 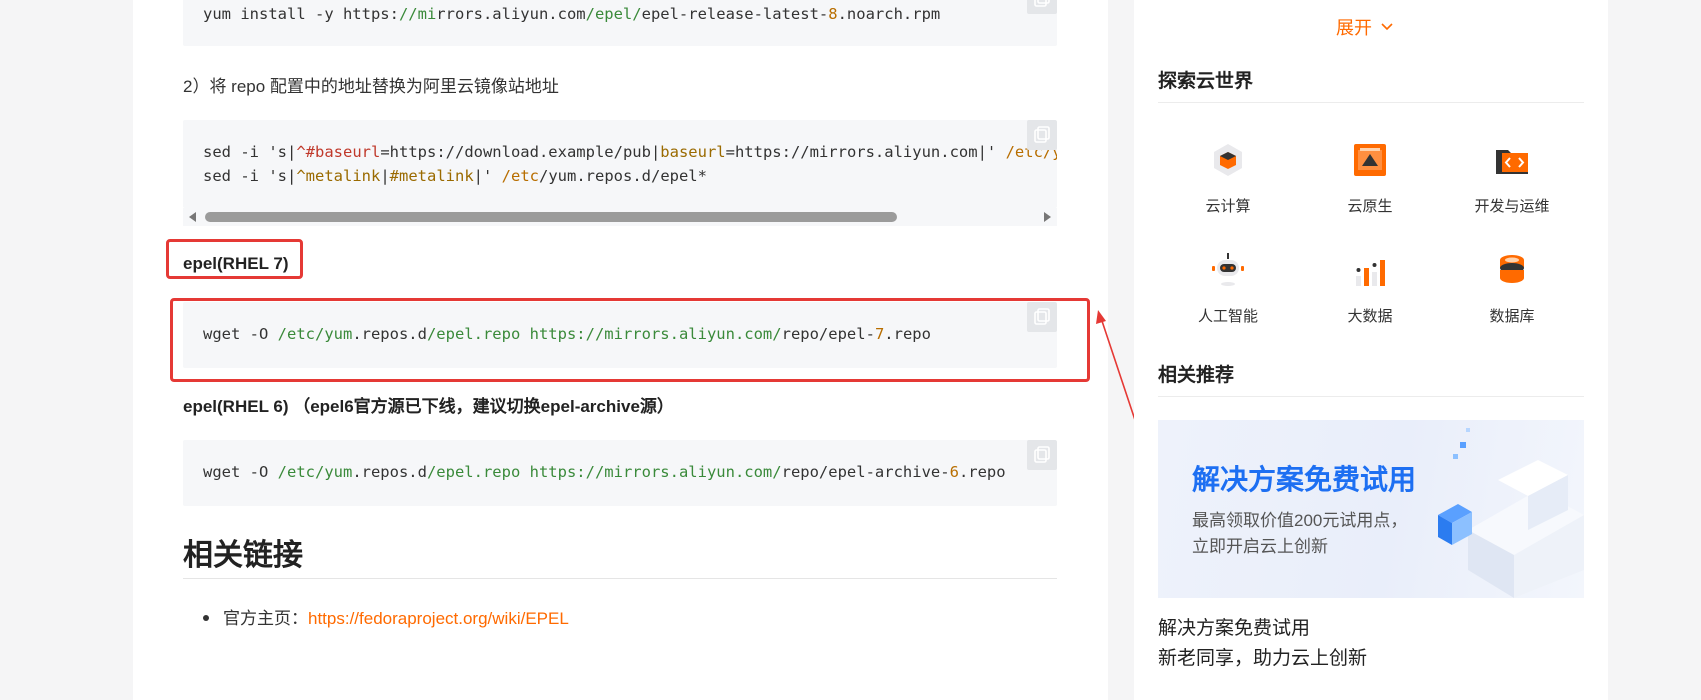 I want to click on category-label: 云计算, so click(x=1228, y=206).